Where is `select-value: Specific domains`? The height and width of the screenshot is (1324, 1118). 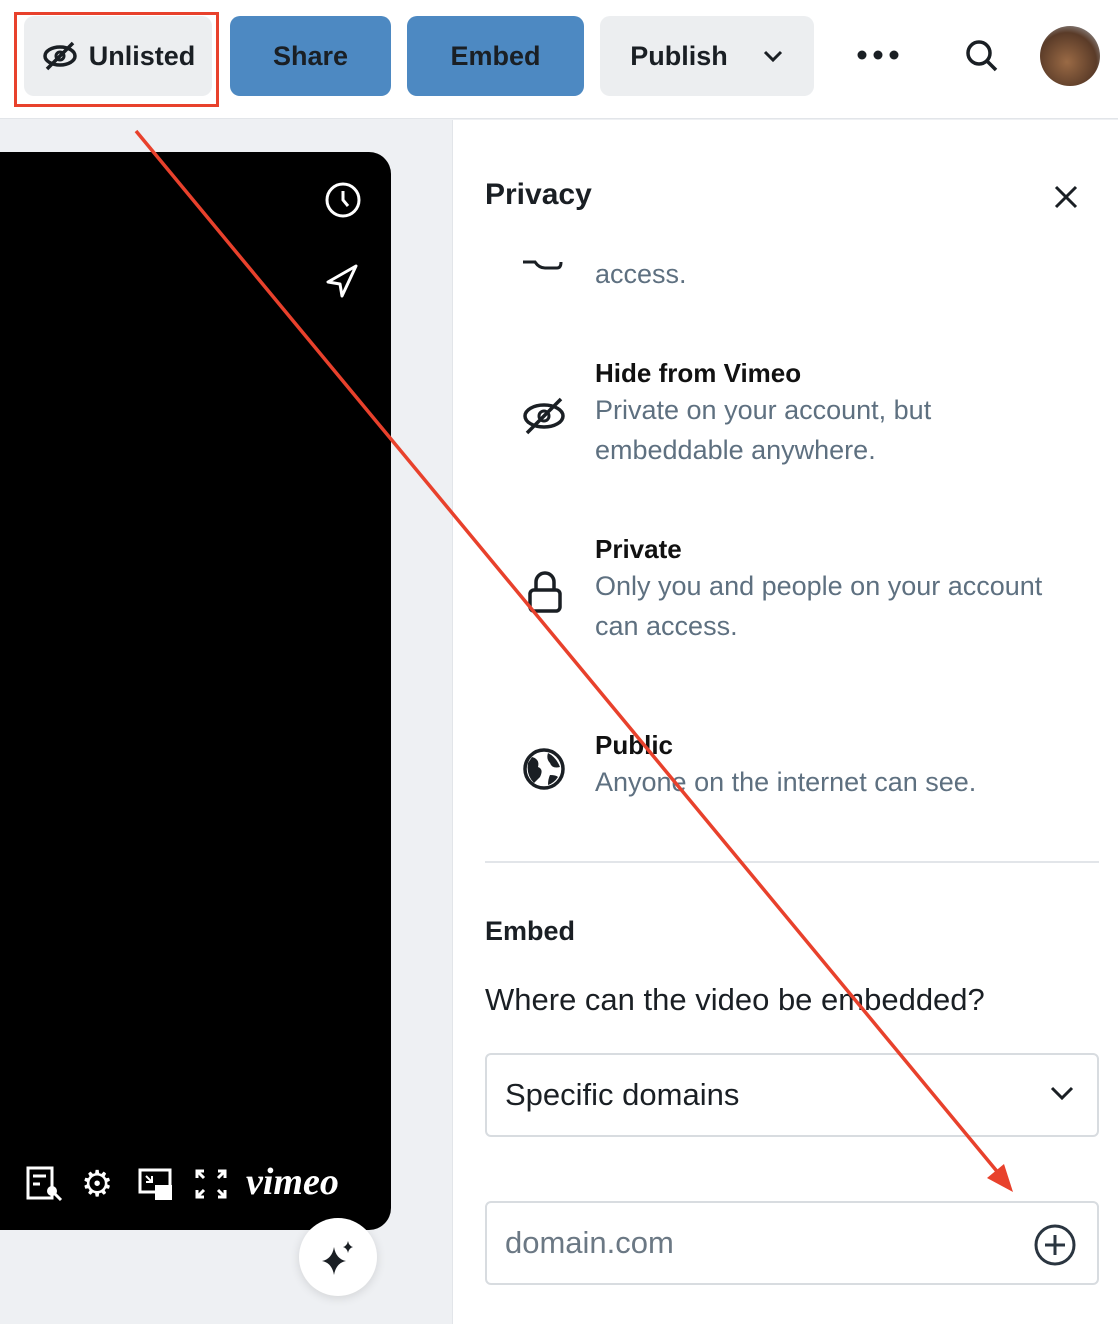 select-value: Specific domains is located at coordinates (622, 1094).